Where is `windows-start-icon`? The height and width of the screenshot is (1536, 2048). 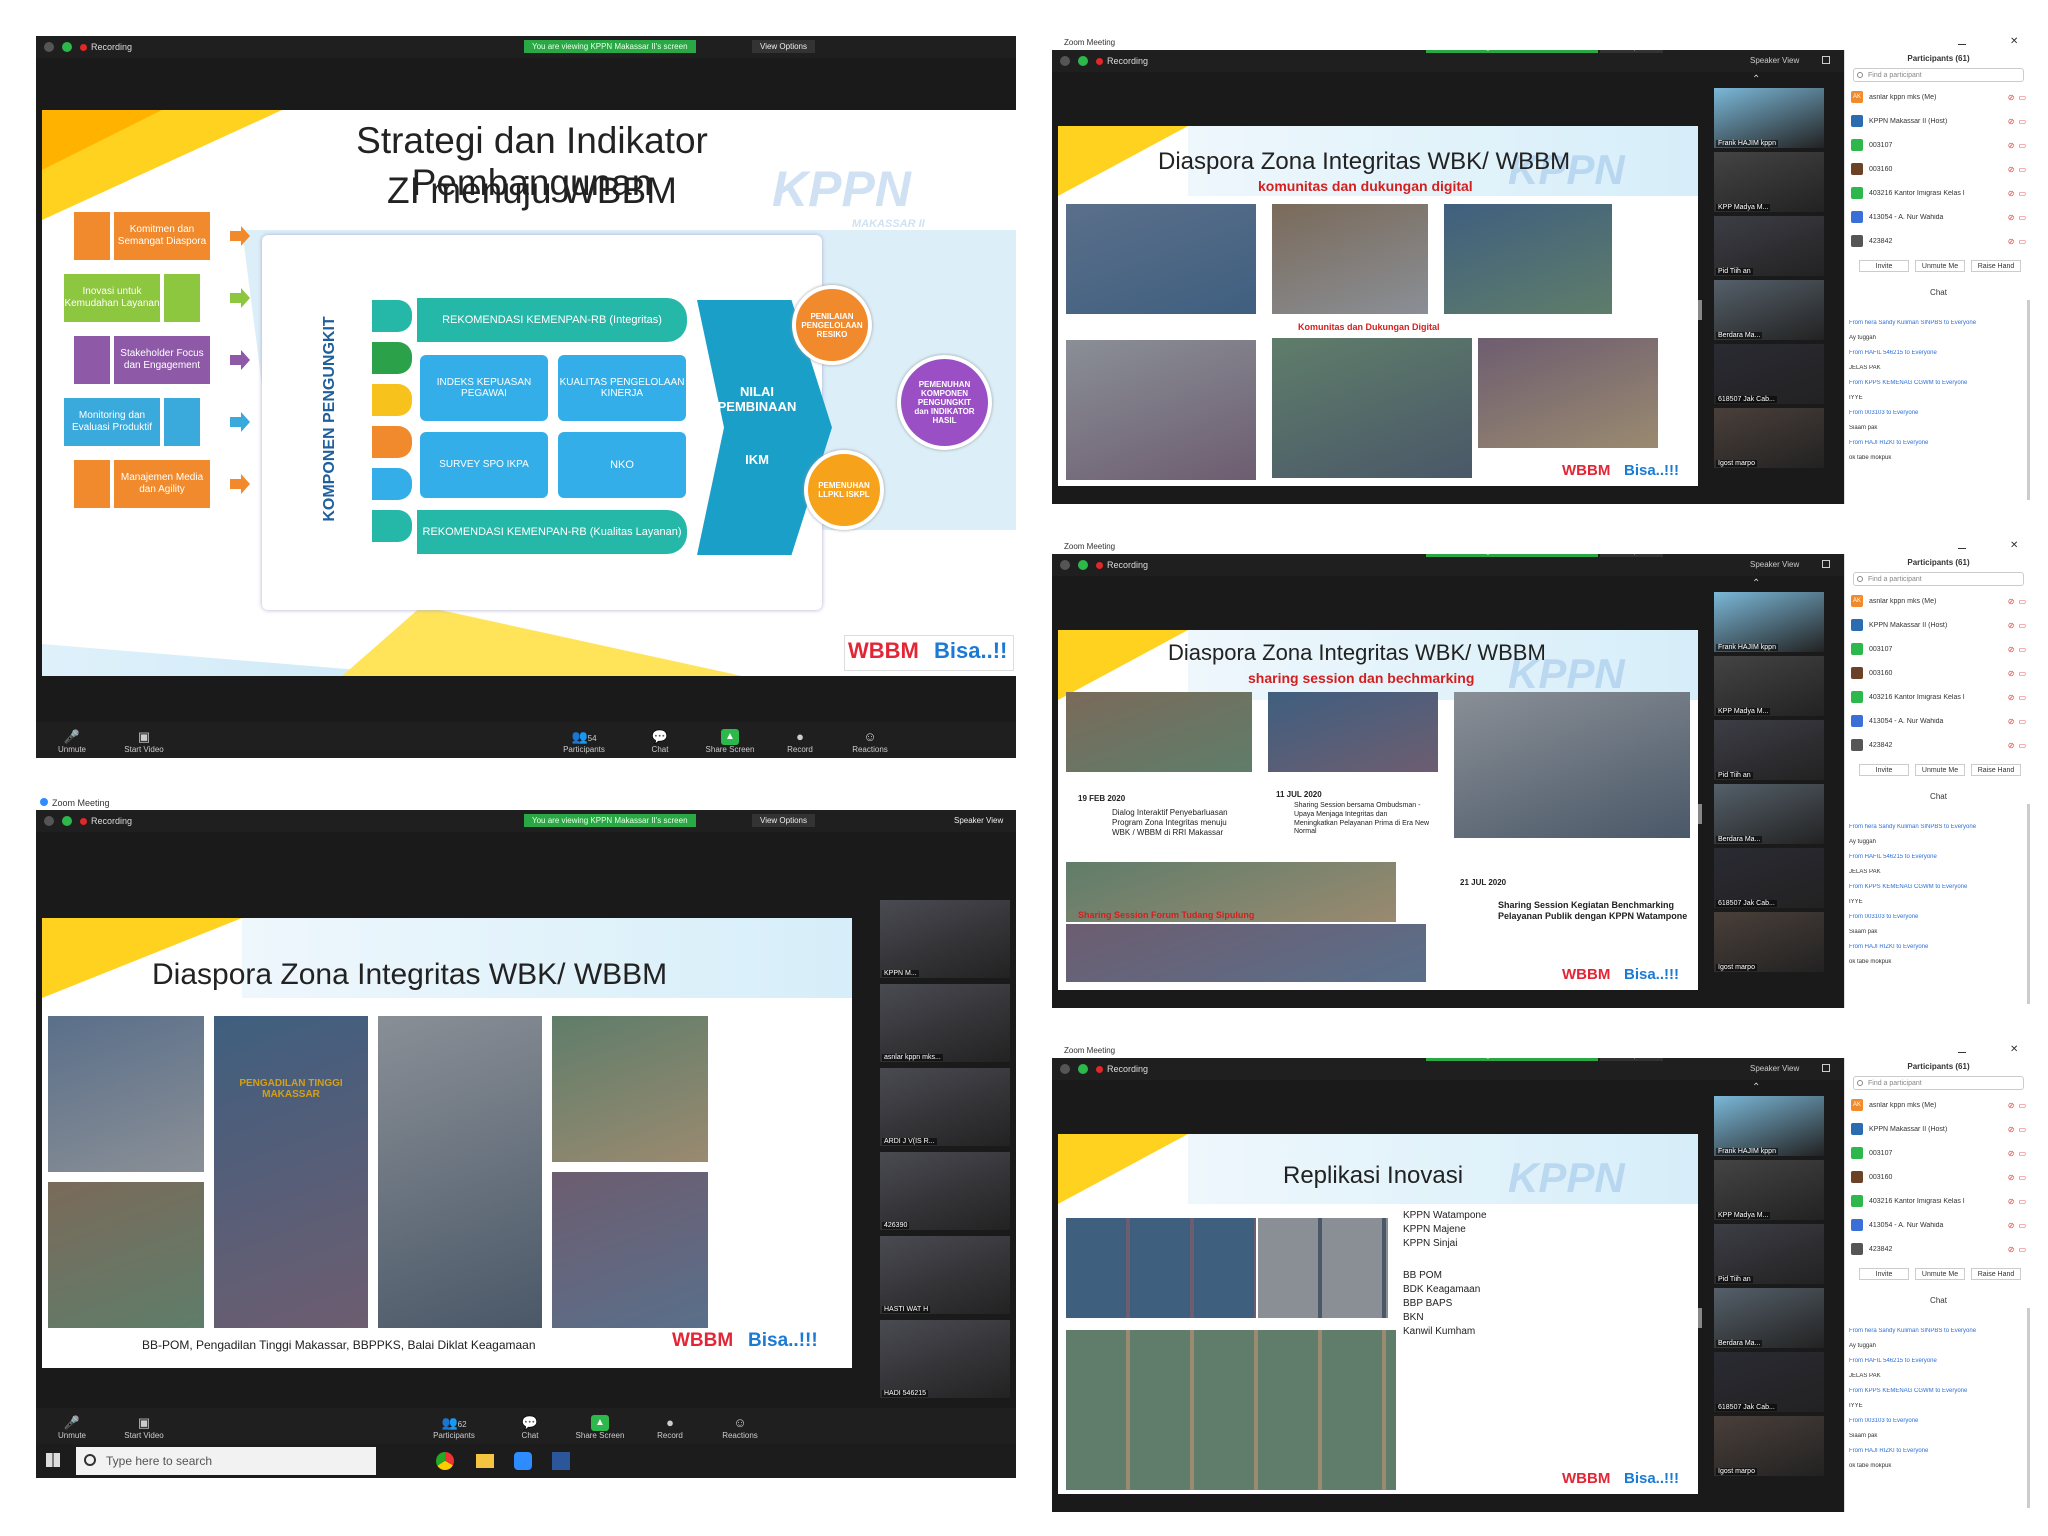 windows-start-icon is located at coordinates (53, 1460).